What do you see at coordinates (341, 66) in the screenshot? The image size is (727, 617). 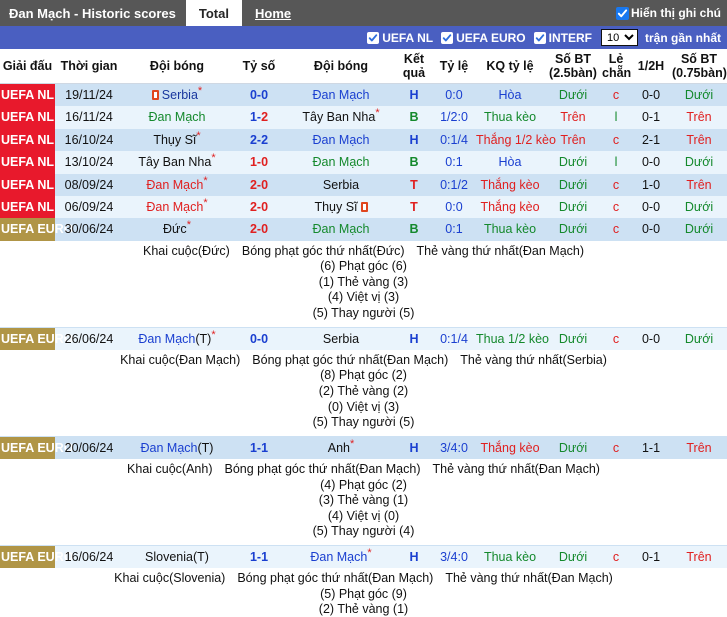 I see `col-away-team: Đội bóng` at bounding box center [341, 66].